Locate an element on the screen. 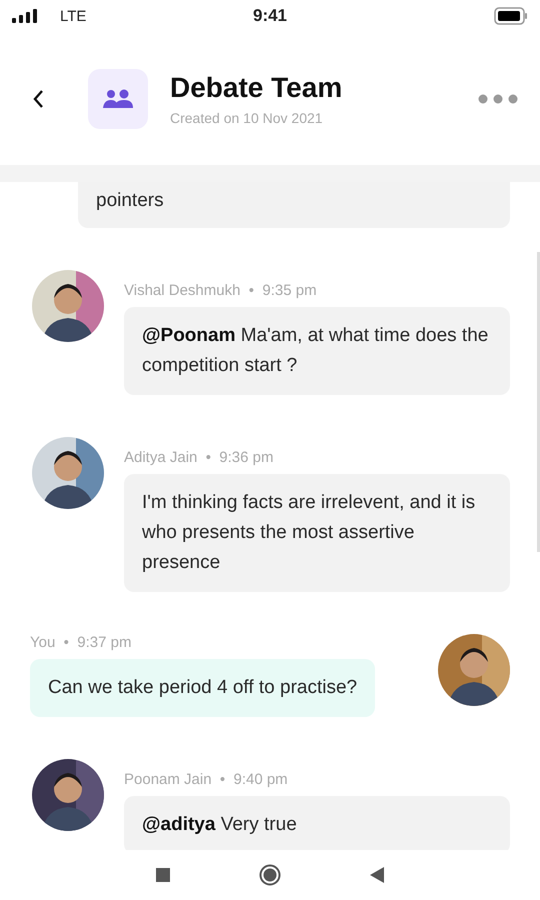 Image resolution: width=540 pixels, height=900 pixels. message-bubble: @Poonam Ma'am, at what time does the competition start ? is located at coordinates (317, 351).